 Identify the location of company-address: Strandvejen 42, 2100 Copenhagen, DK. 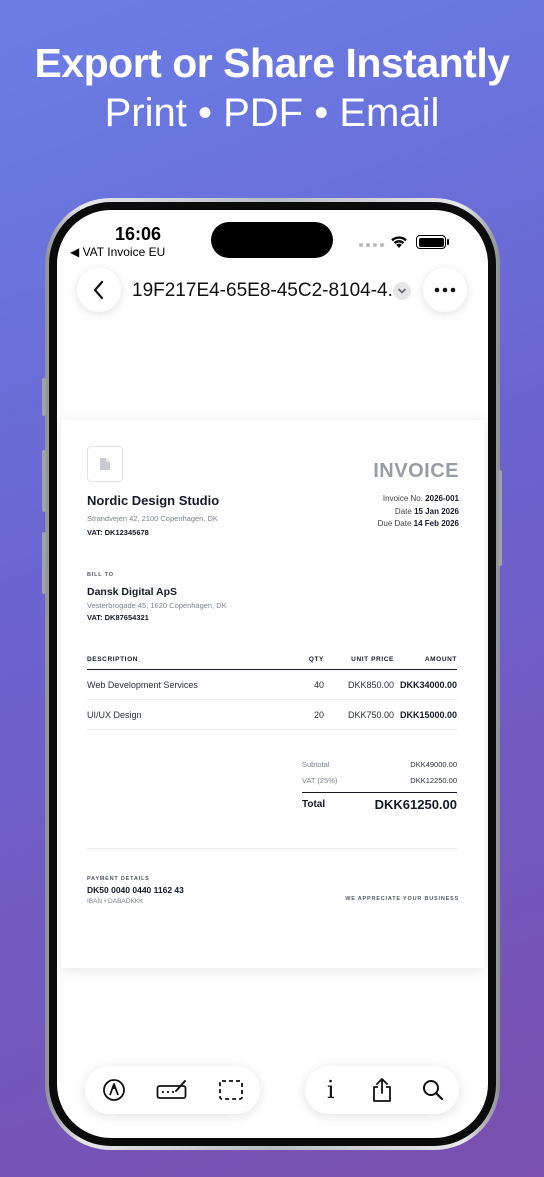
(152, 518).